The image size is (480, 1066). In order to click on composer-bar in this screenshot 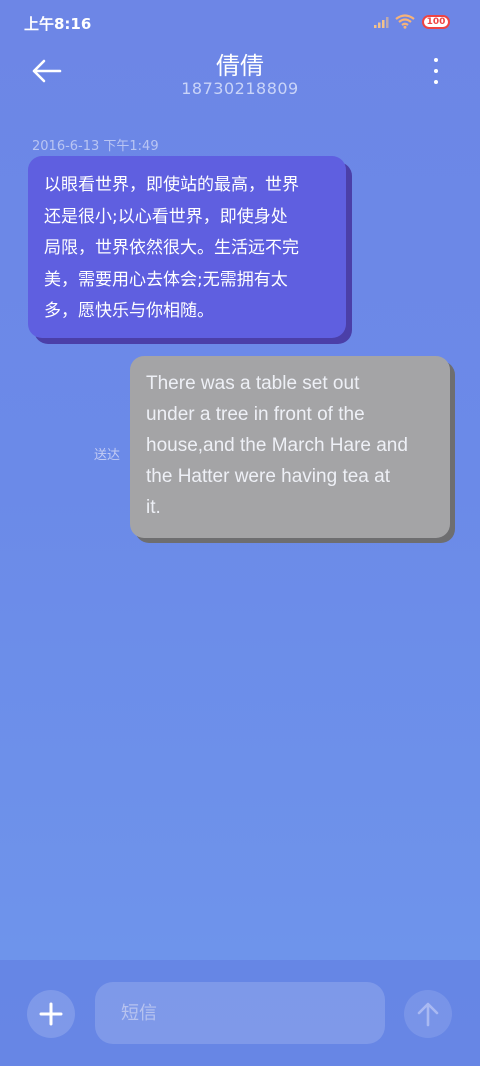, I will do `click(240, 1013)`.